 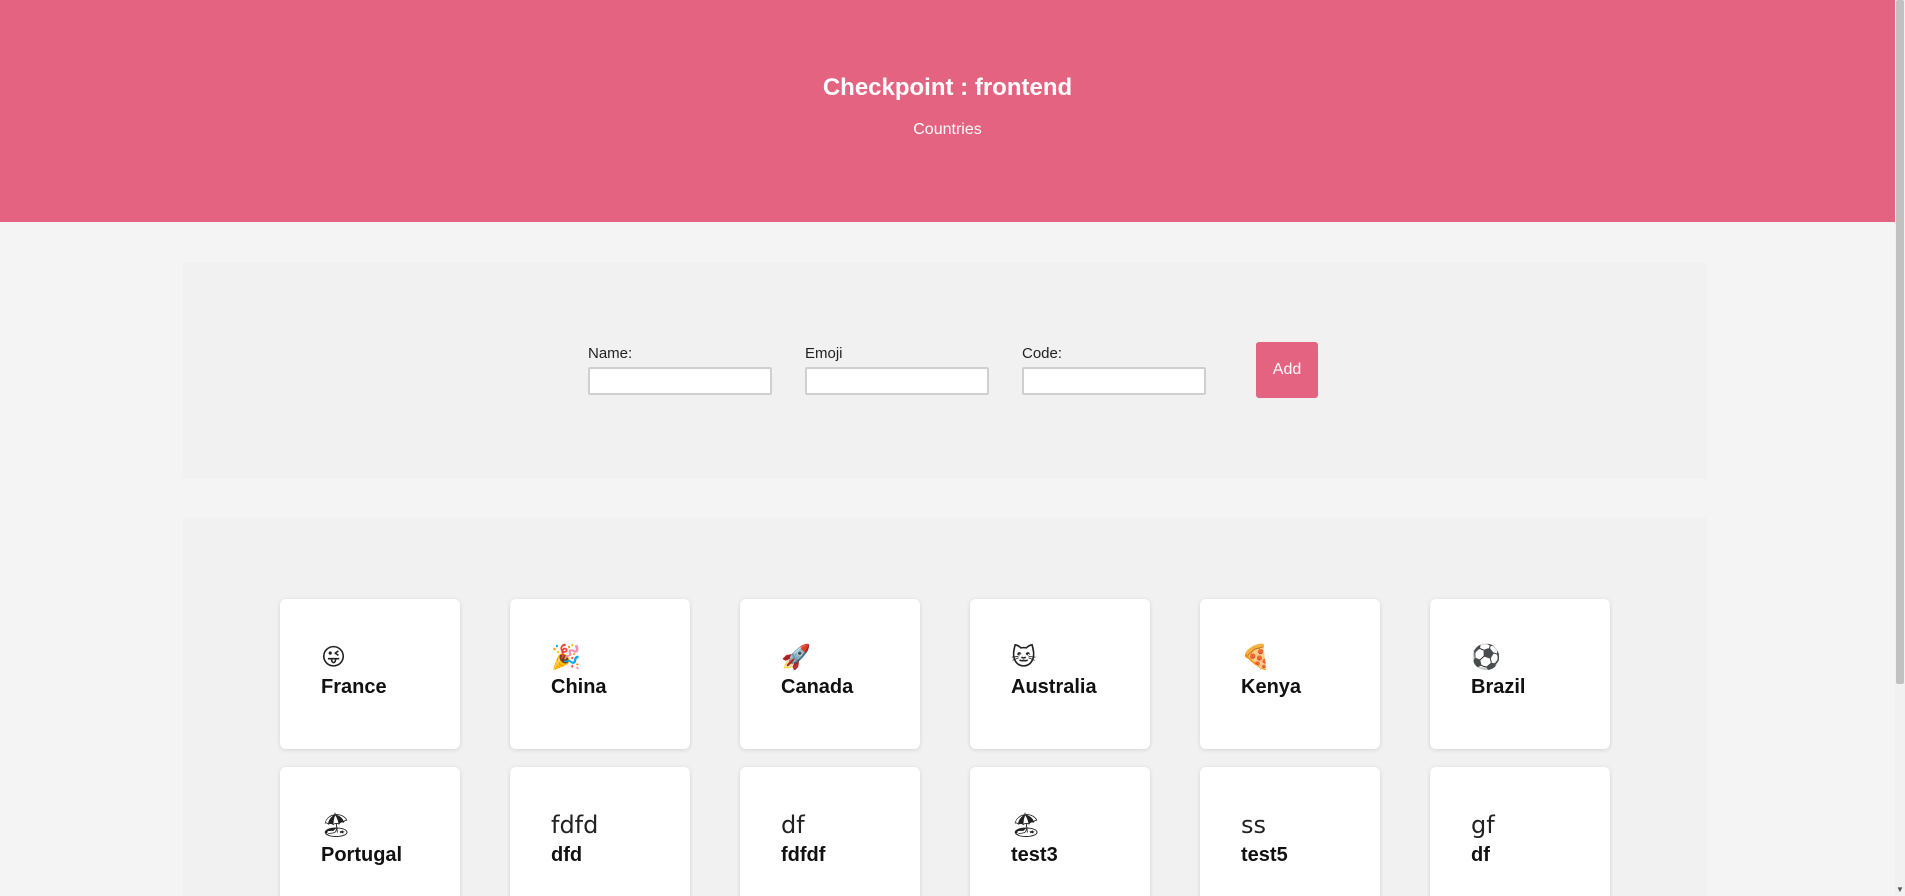 I want to click on country-card: ⚽ Brazil, so click(x=1520, y=674).